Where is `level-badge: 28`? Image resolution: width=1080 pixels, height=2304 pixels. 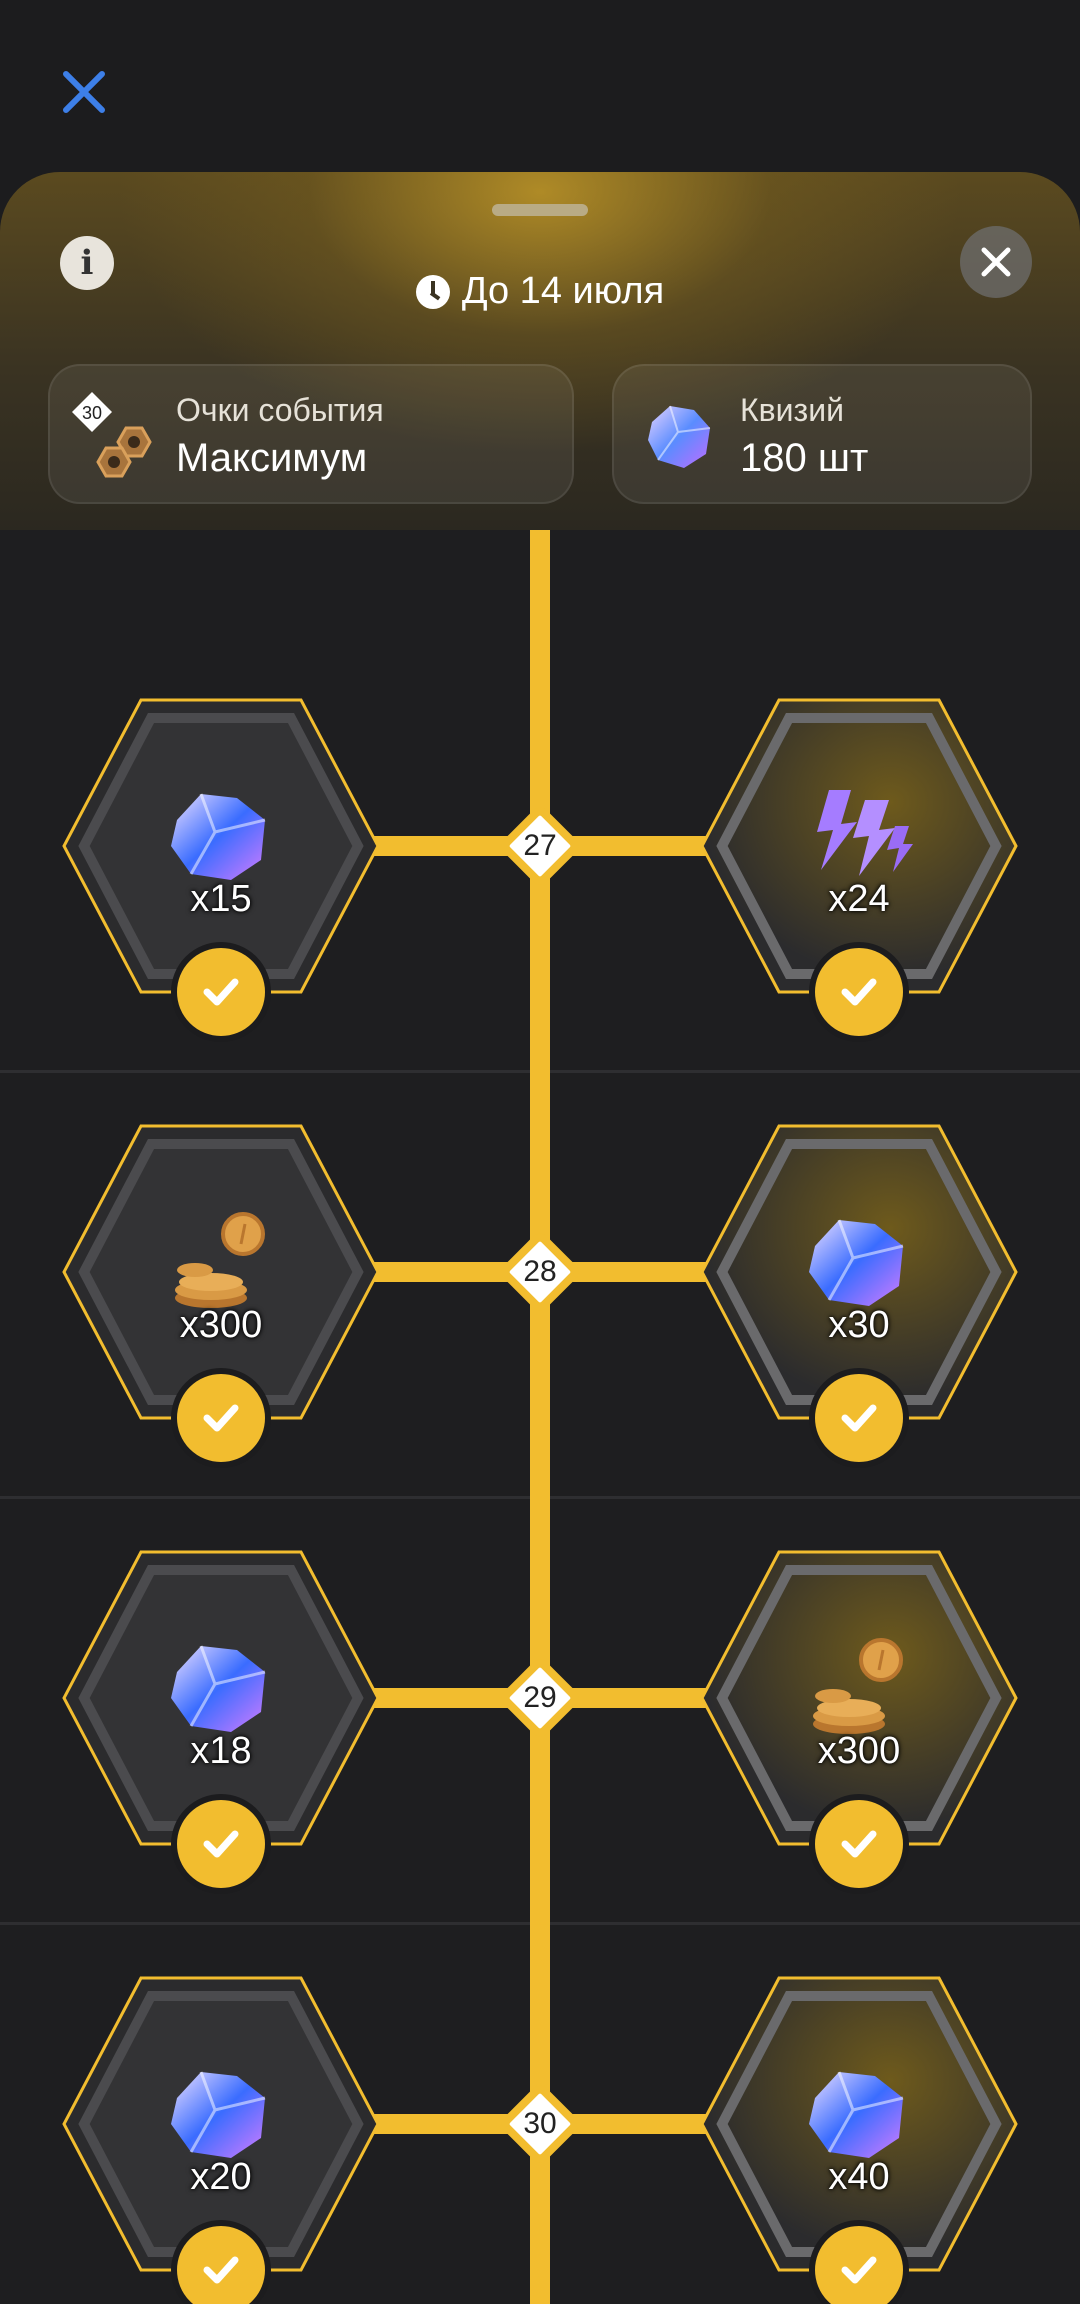 level-badge: 28 is located at coordinates (540, 1272).